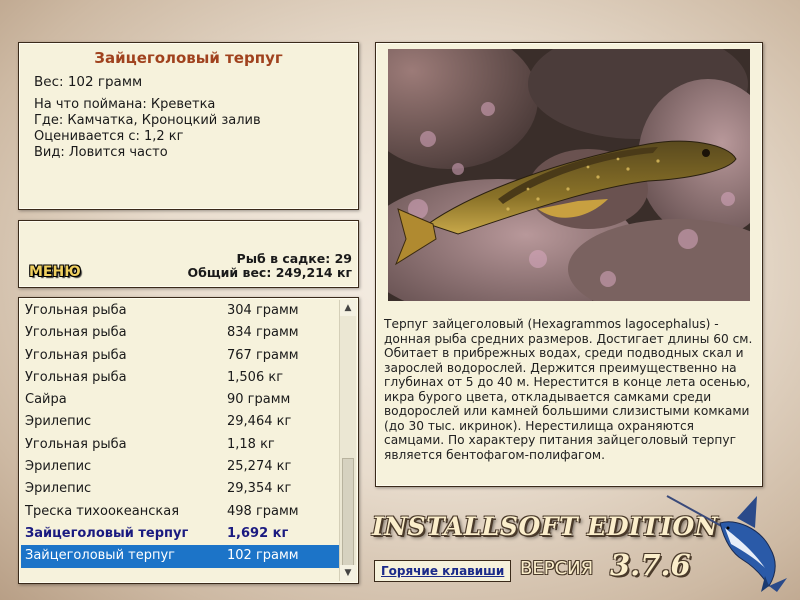  I want to click on list-item: Угольная рыба 767 грамм, so click(180, 356).